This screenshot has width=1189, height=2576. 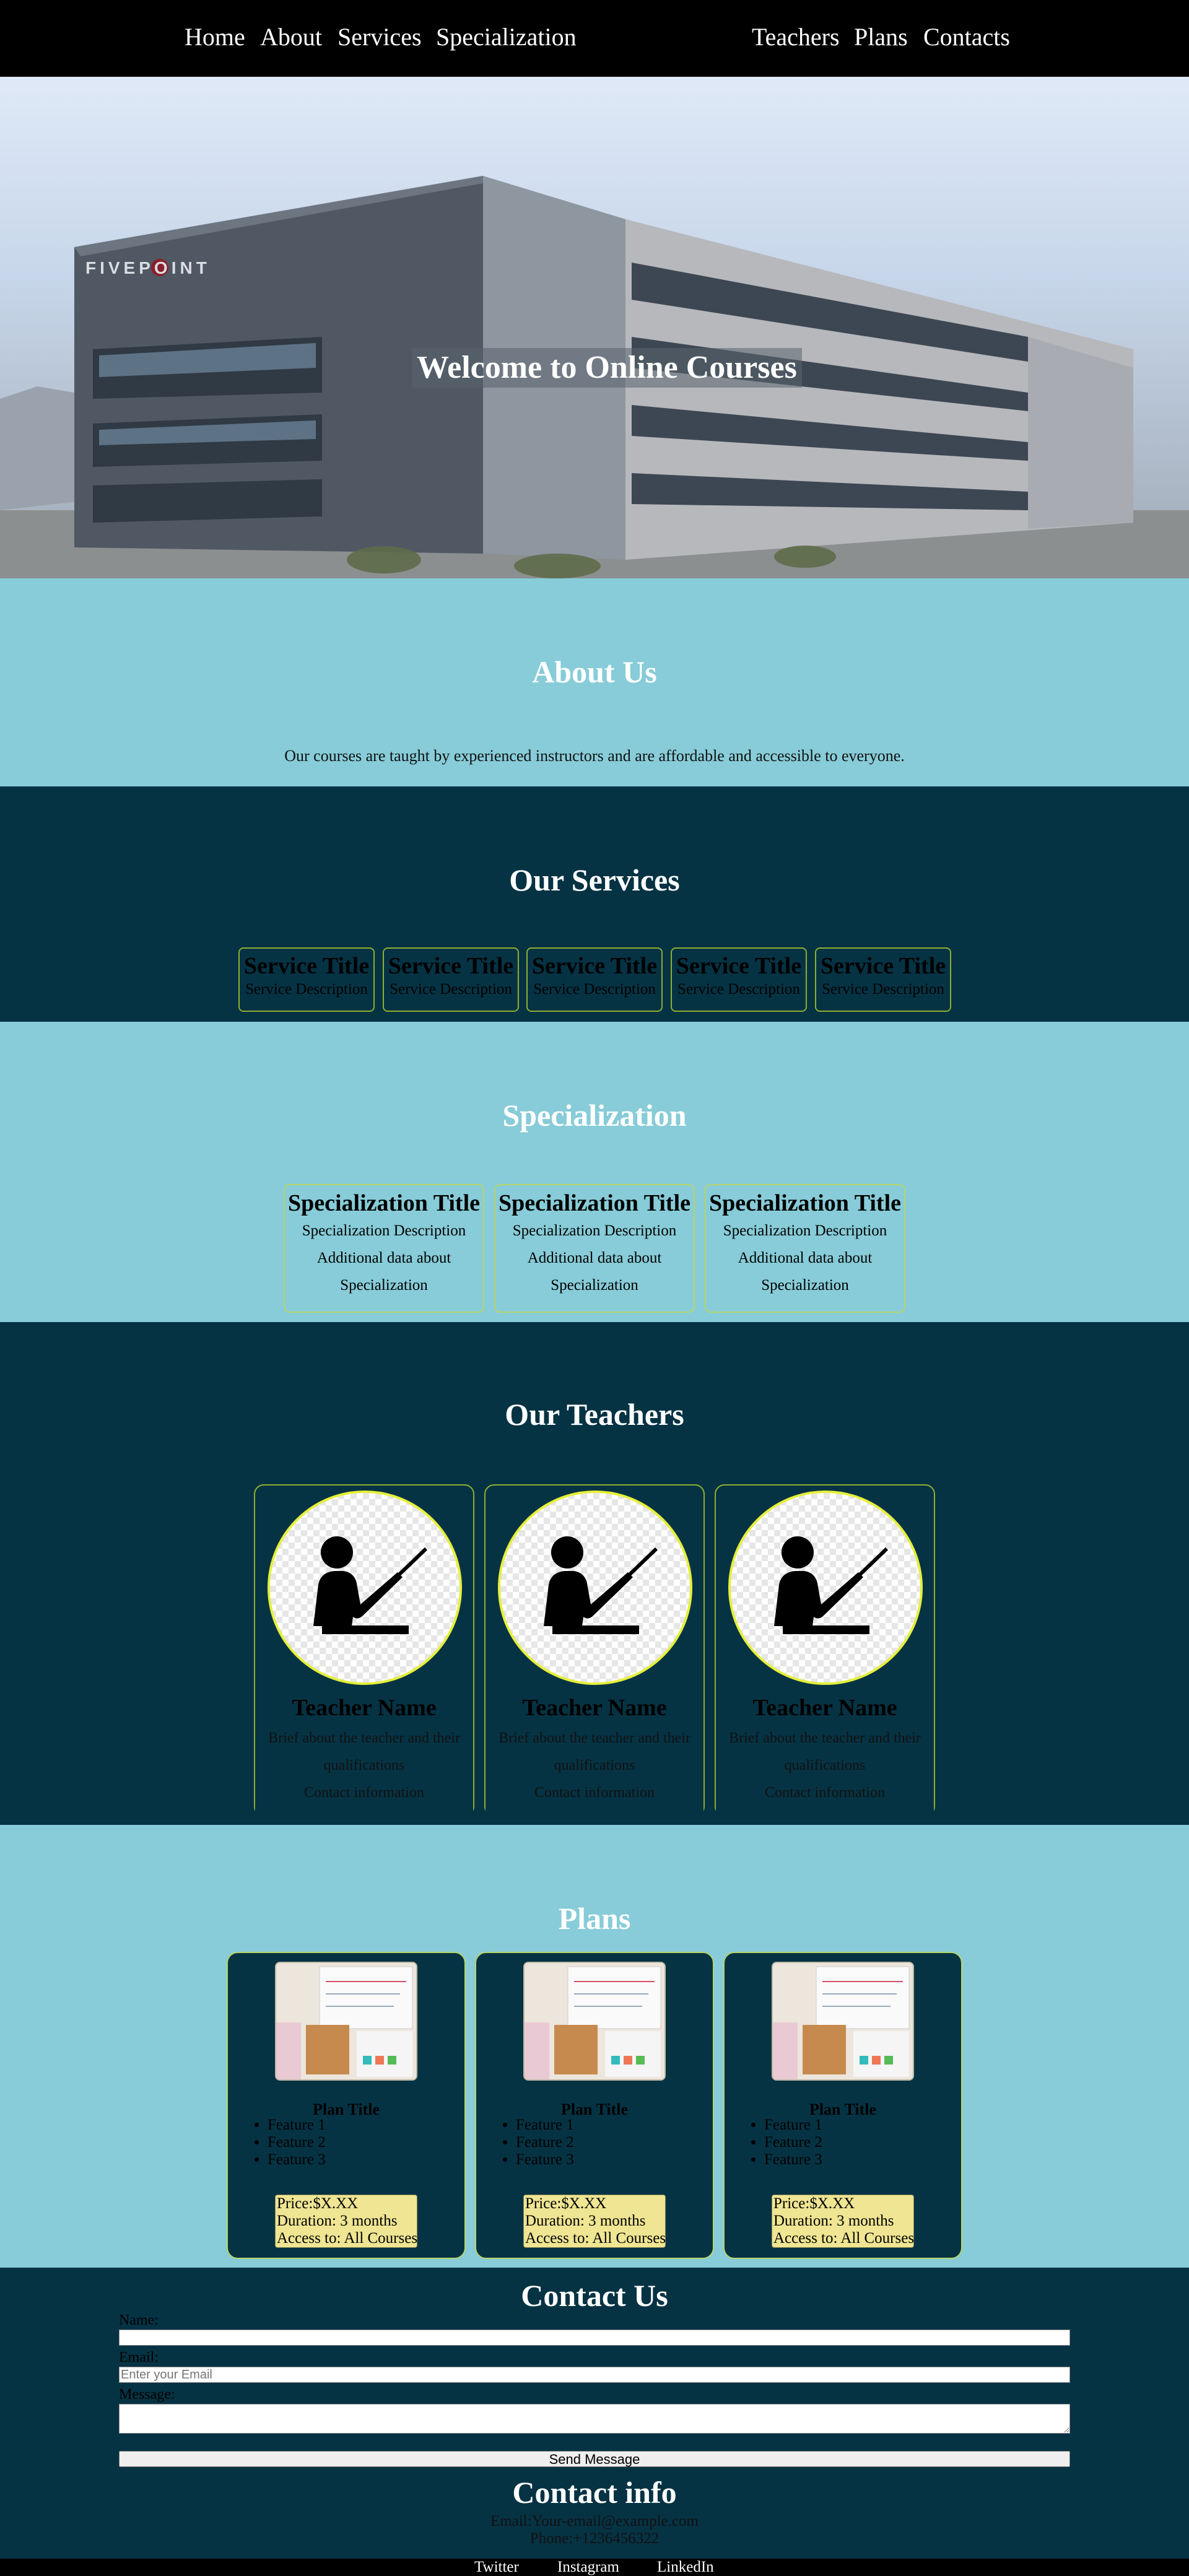 I want to click on footer-link-instagram: Instagram, so click(x=588, y=2567).